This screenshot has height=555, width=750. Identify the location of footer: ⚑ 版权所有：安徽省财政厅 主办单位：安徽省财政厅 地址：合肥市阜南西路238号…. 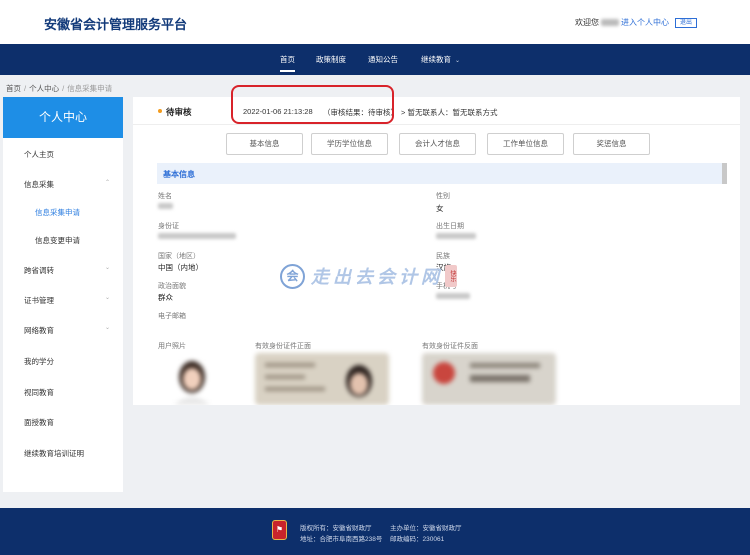
(375, 531).